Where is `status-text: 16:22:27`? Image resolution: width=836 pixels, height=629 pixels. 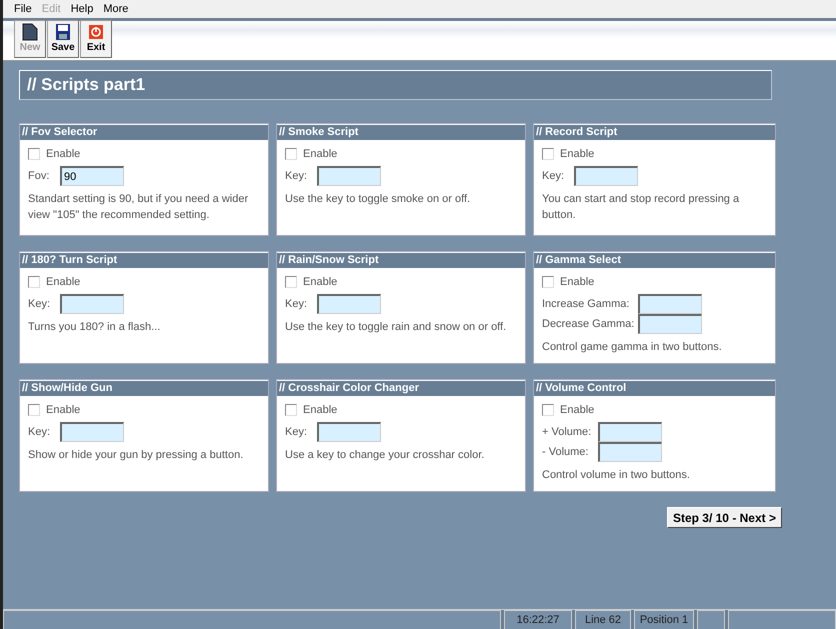
status-text: 16:22:27 is located at coordinates (538, 619).